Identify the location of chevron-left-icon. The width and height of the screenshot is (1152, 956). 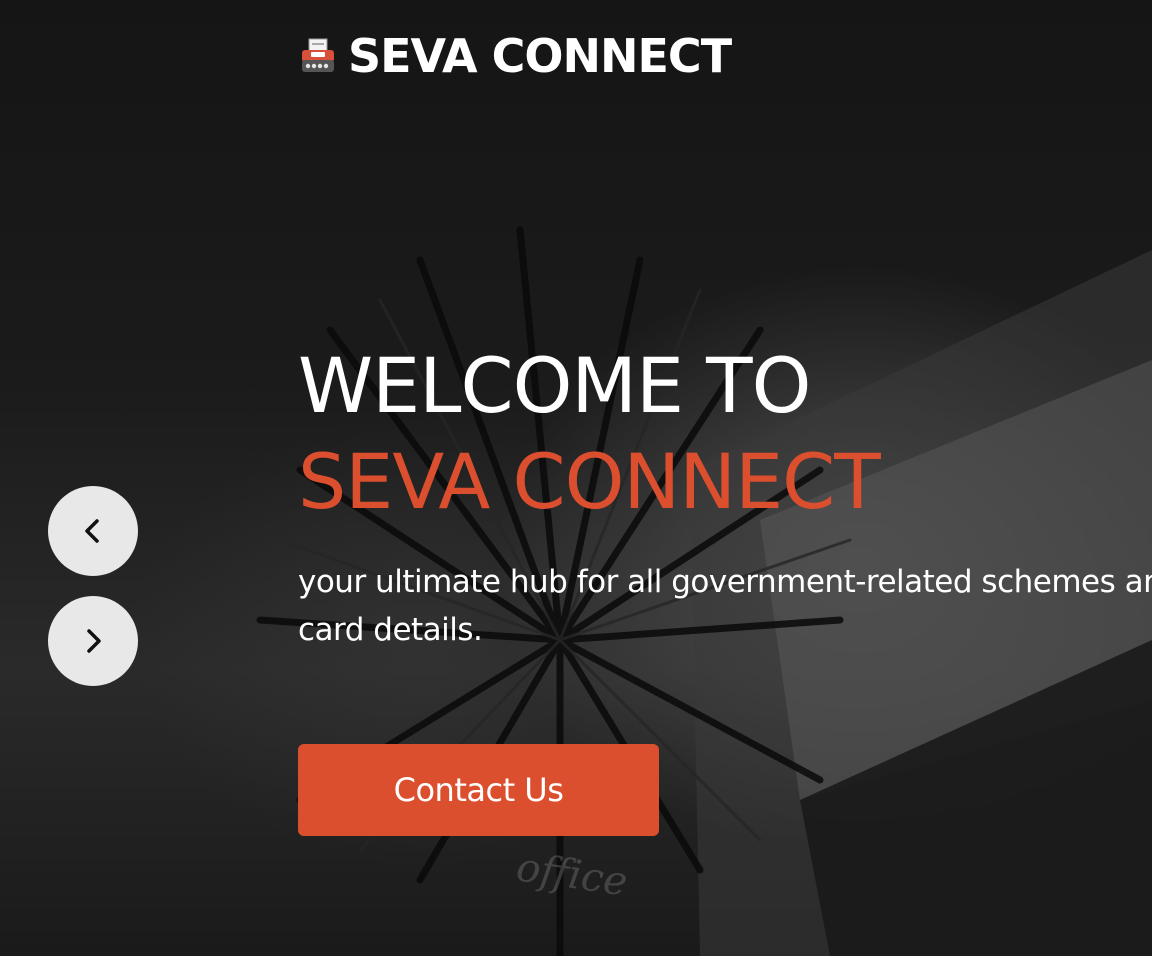
(92, 531).